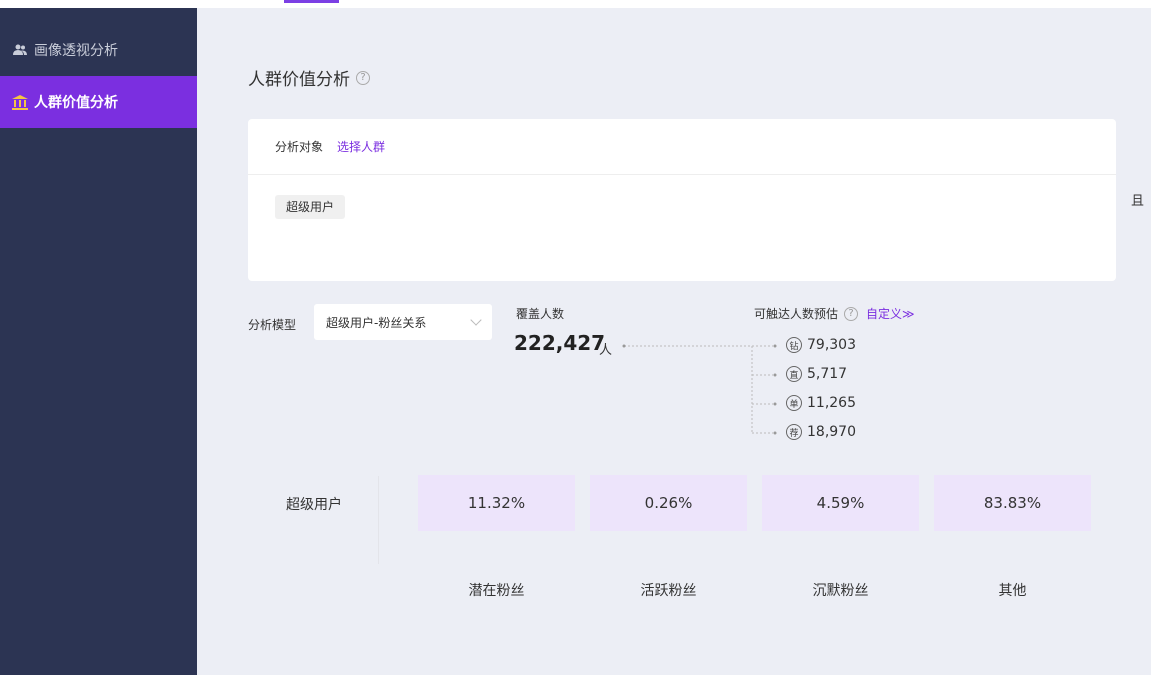 Image resolution: width=1151 pixels, height=675 pixels. What do you see at coordinates (831, 403) in the screenshot?
I see `reach-row-value: 11,265` at bounding box center [831, 403].